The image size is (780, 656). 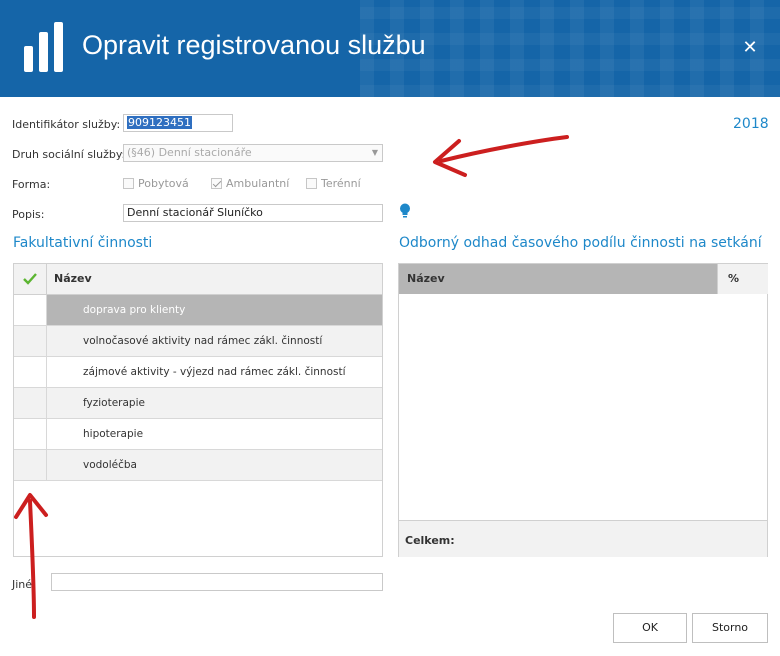 I want to click on row-name-cell: doprava pro klienty, so click(x=214, y=310).